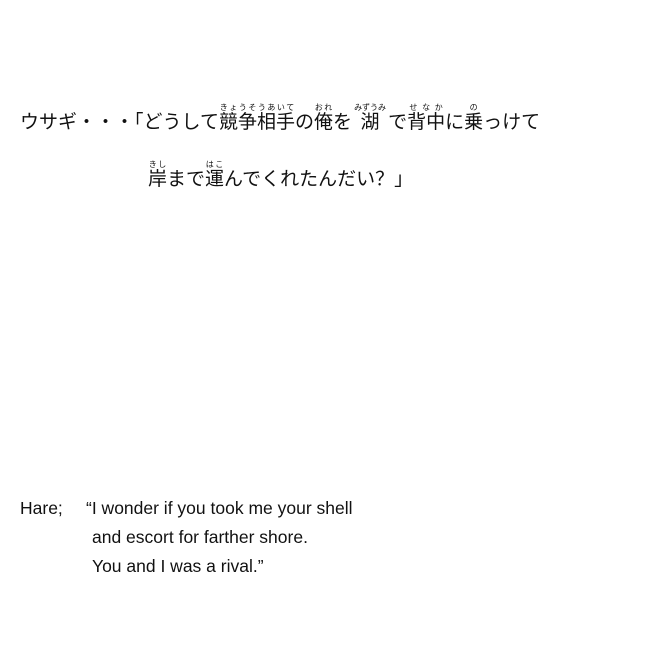  I want to click on text-segment: の, so click(304, 122).